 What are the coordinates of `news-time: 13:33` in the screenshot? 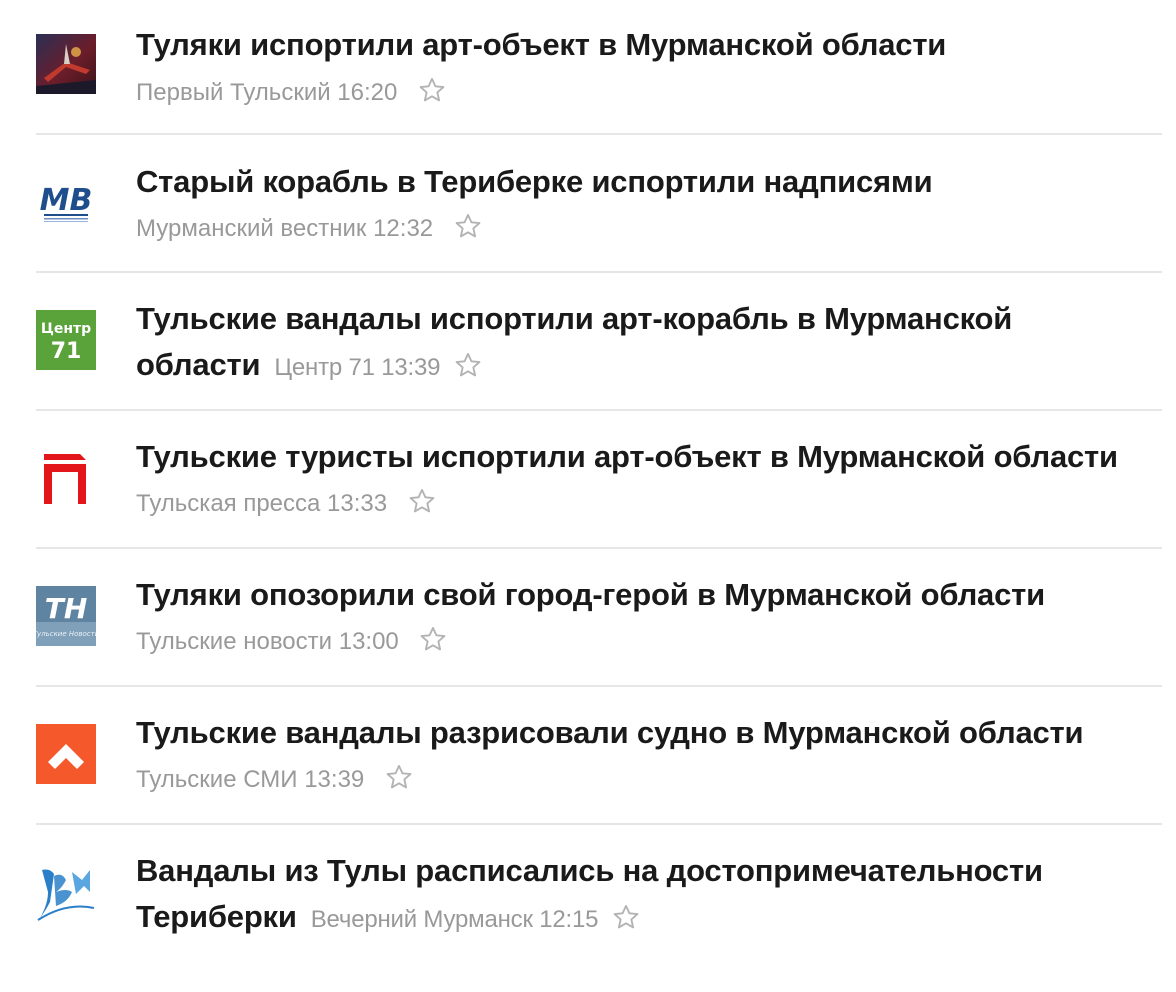 It's located at (357, 503).